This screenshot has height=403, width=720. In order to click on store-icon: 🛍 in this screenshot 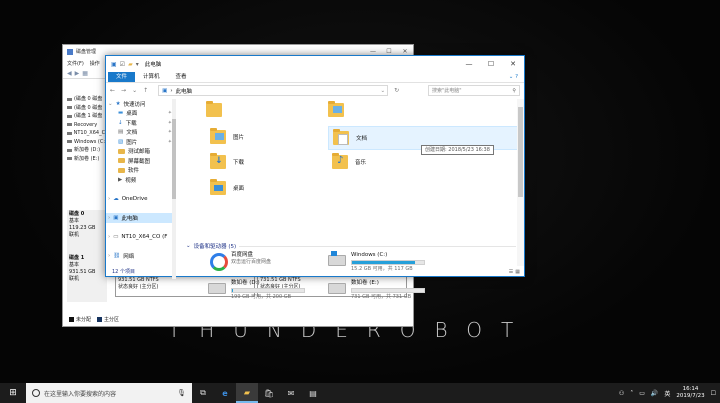, I will do `click(269, 393)`.